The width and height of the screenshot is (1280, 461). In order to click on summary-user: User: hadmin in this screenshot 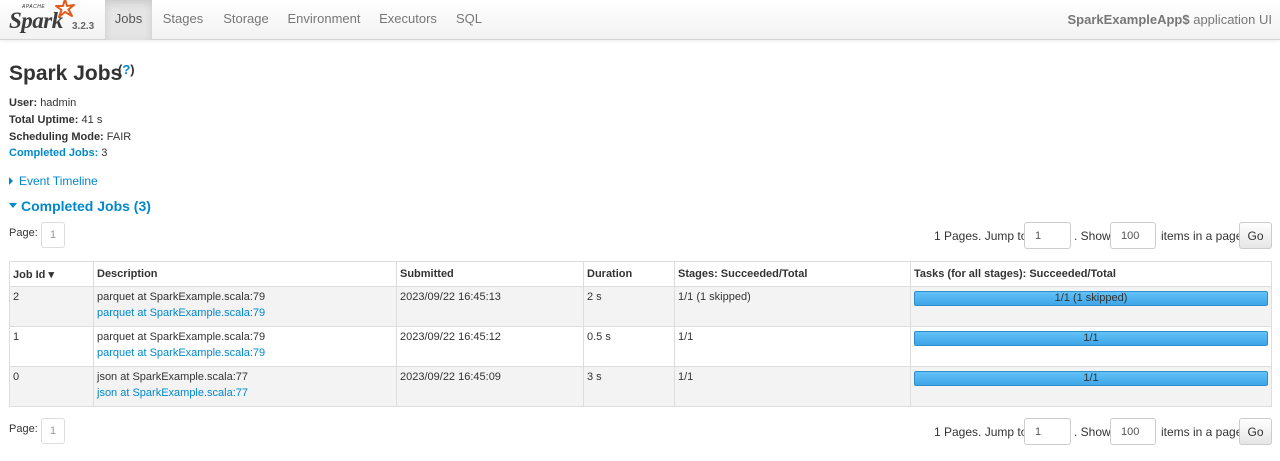, I will do `click(42, 103)`.